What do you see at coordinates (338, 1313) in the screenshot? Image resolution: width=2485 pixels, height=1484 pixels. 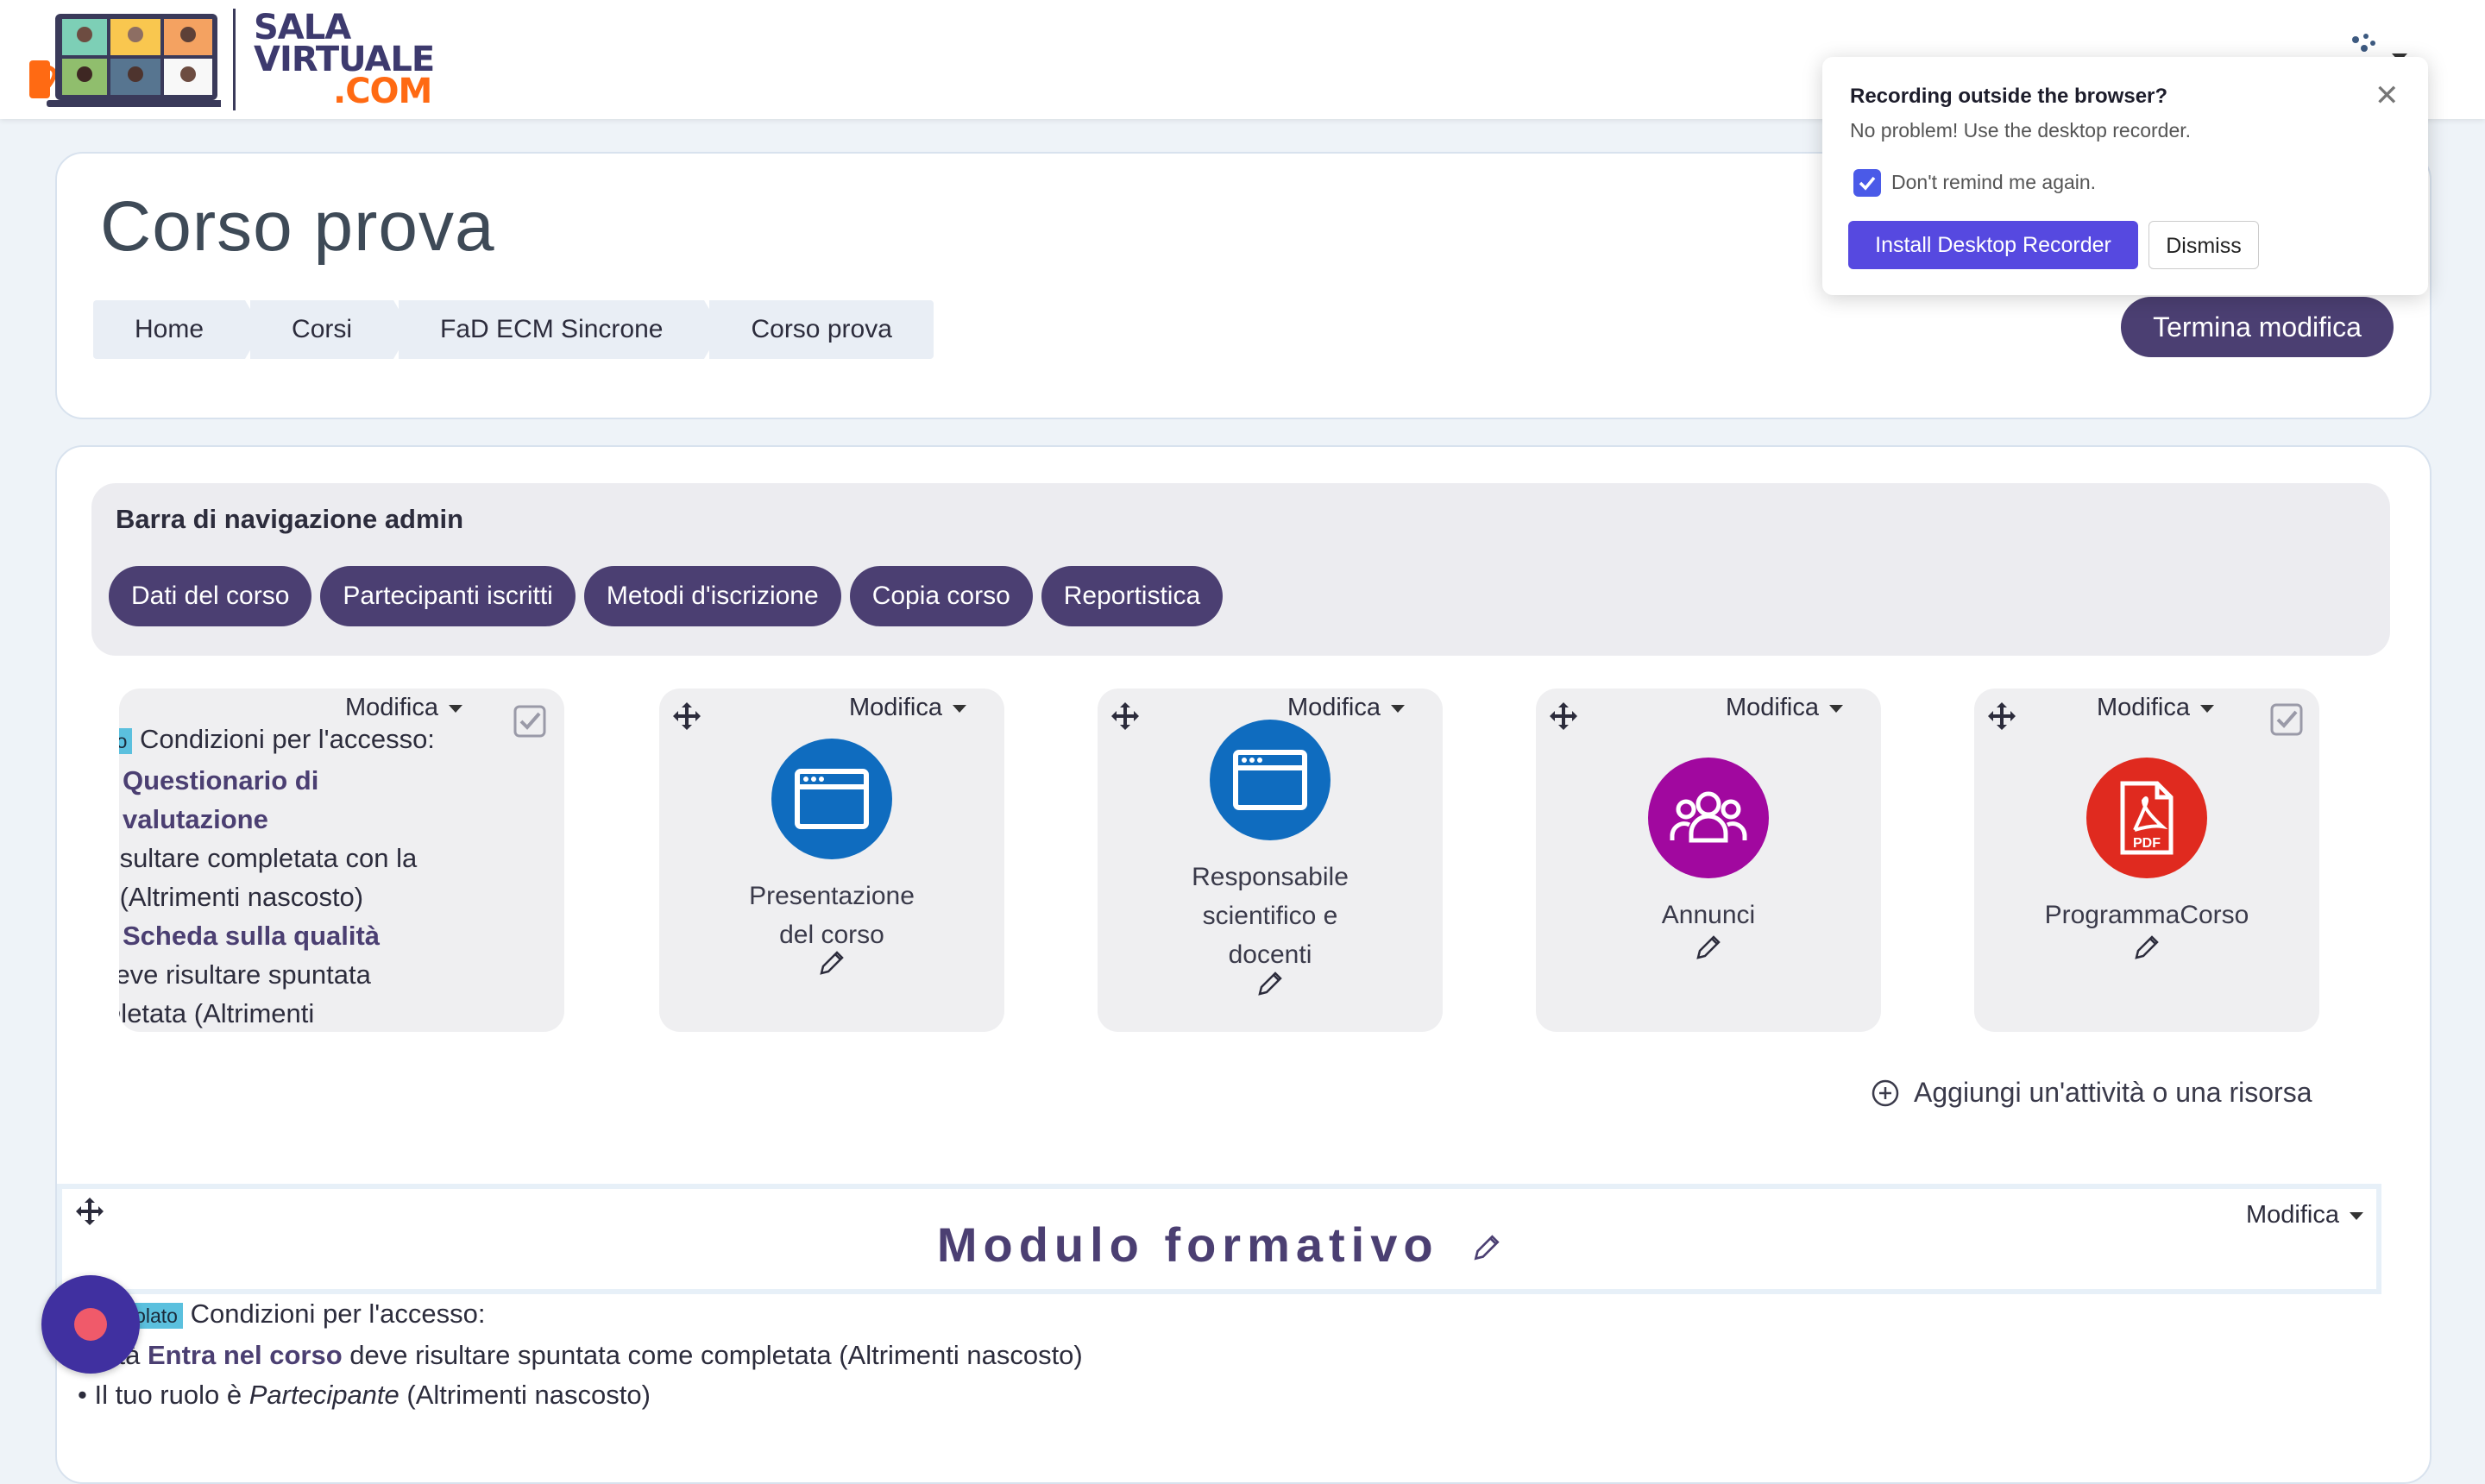 I see `conditions-label: Condizioni per l'accesso:` at bounding box center [338, 1313].